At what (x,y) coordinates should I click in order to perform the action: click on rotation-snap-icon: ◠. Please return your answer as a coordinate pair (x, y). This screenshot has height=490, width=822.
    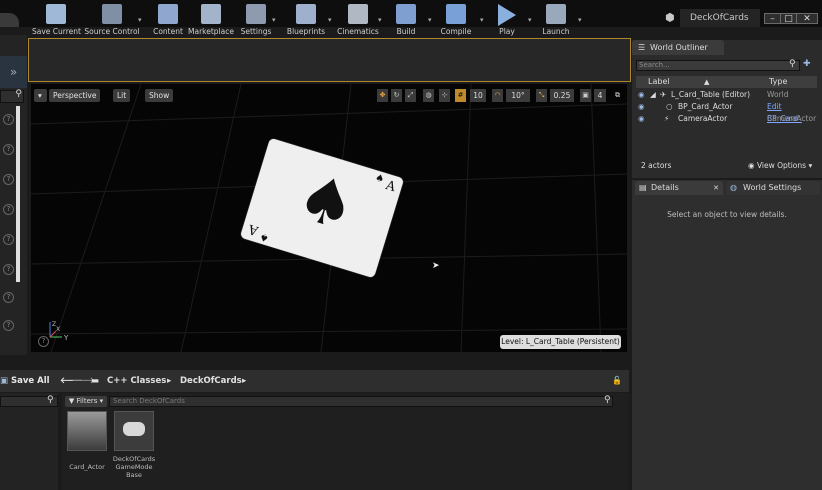
    Looking at the image, I should click on (497, 95).